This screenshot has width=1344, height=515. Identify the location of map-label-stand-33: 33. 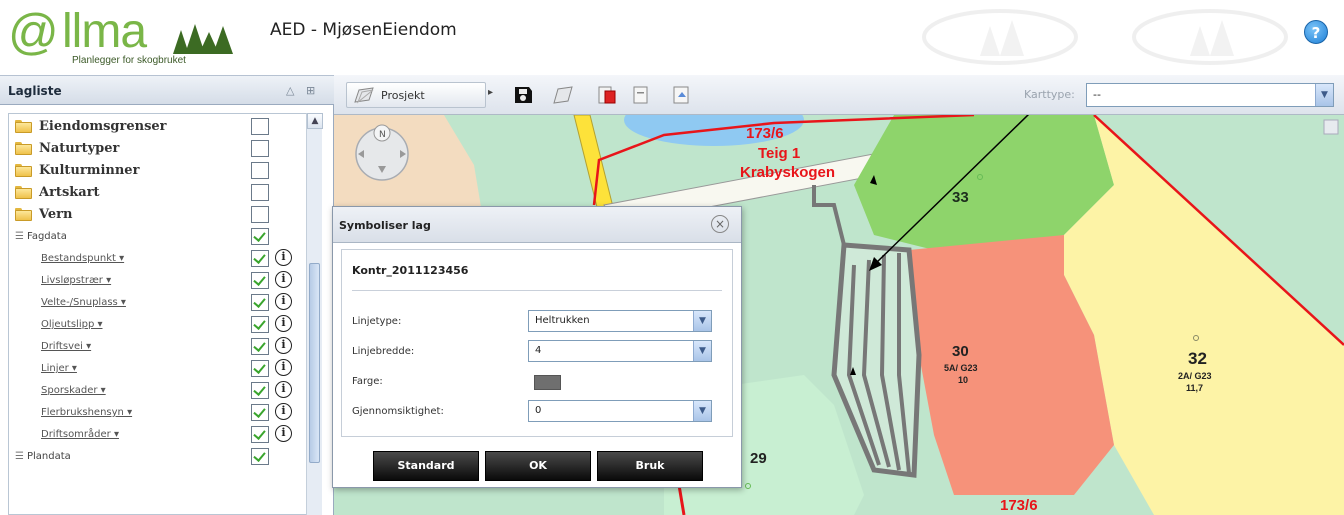
(960, 197).